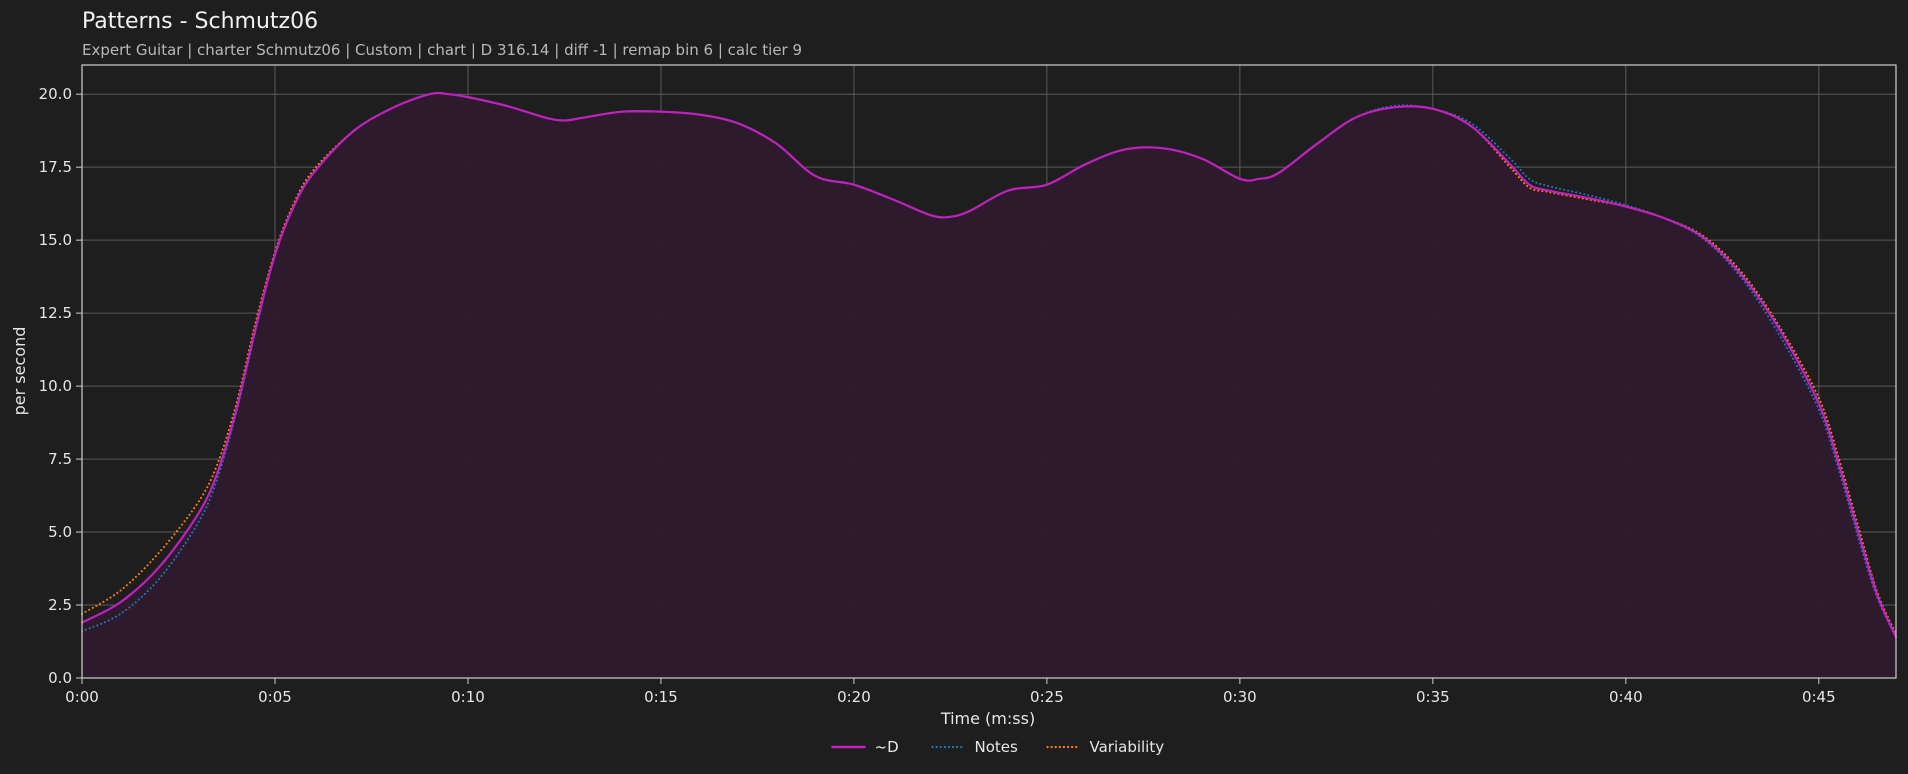 The image size is (1908, 774). I want to click on y-tick-label: 5.0, so click(60, 532).